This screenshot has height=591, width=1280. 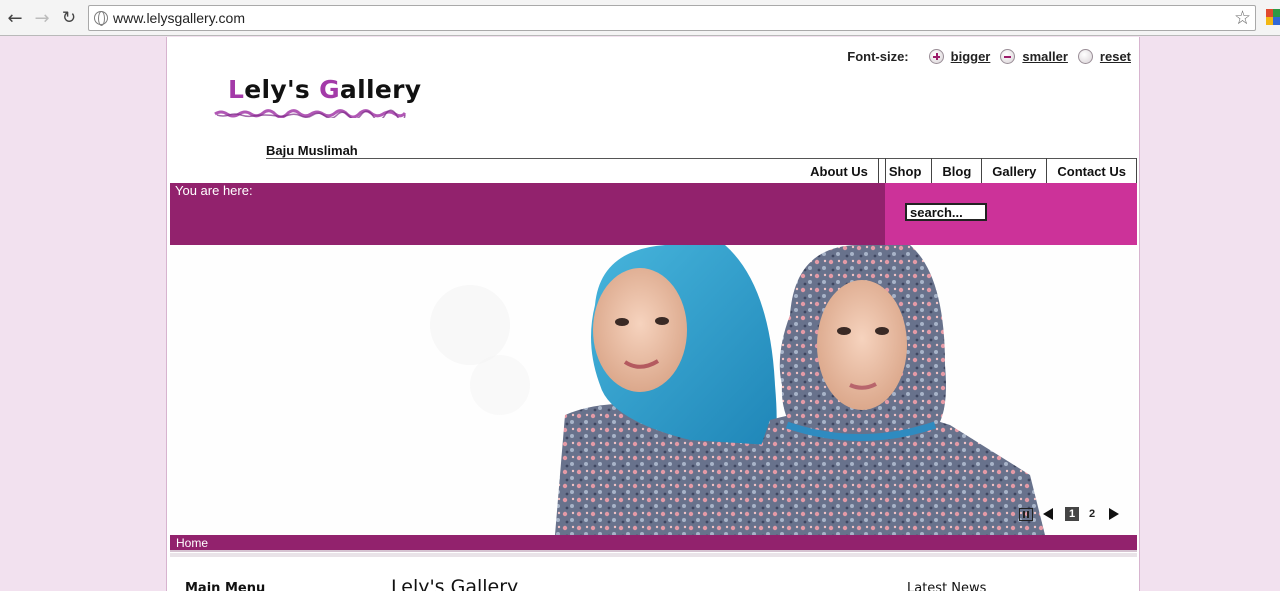 What do you see at coordinates (380, 89) in the screenshot?
I see `logo-text-second: allery` at bounding box center [380, 89].